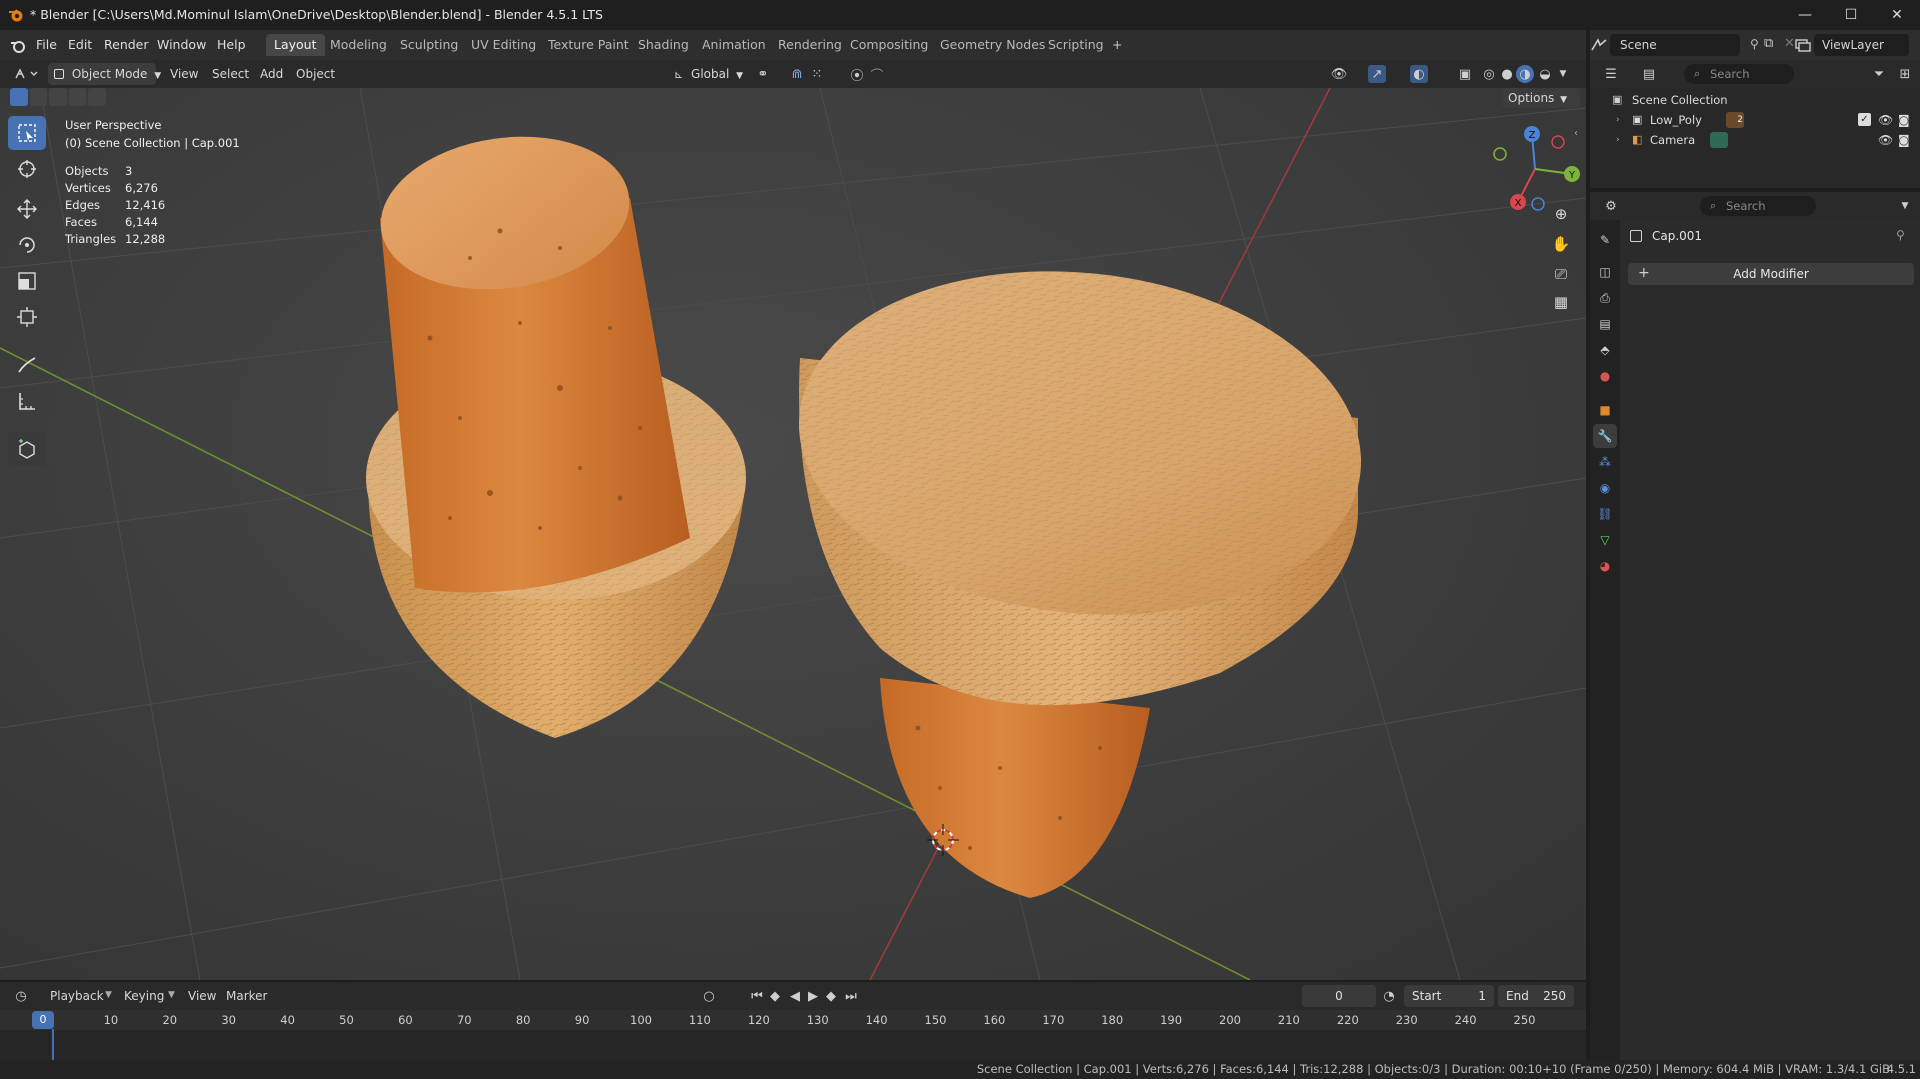 Image resolution: width=1920 pixels, height=1079 pixels. Describe the element at coordinates (857, 74) in the screenshot. I see `proportional-editing-icon: ⦿` at that location.